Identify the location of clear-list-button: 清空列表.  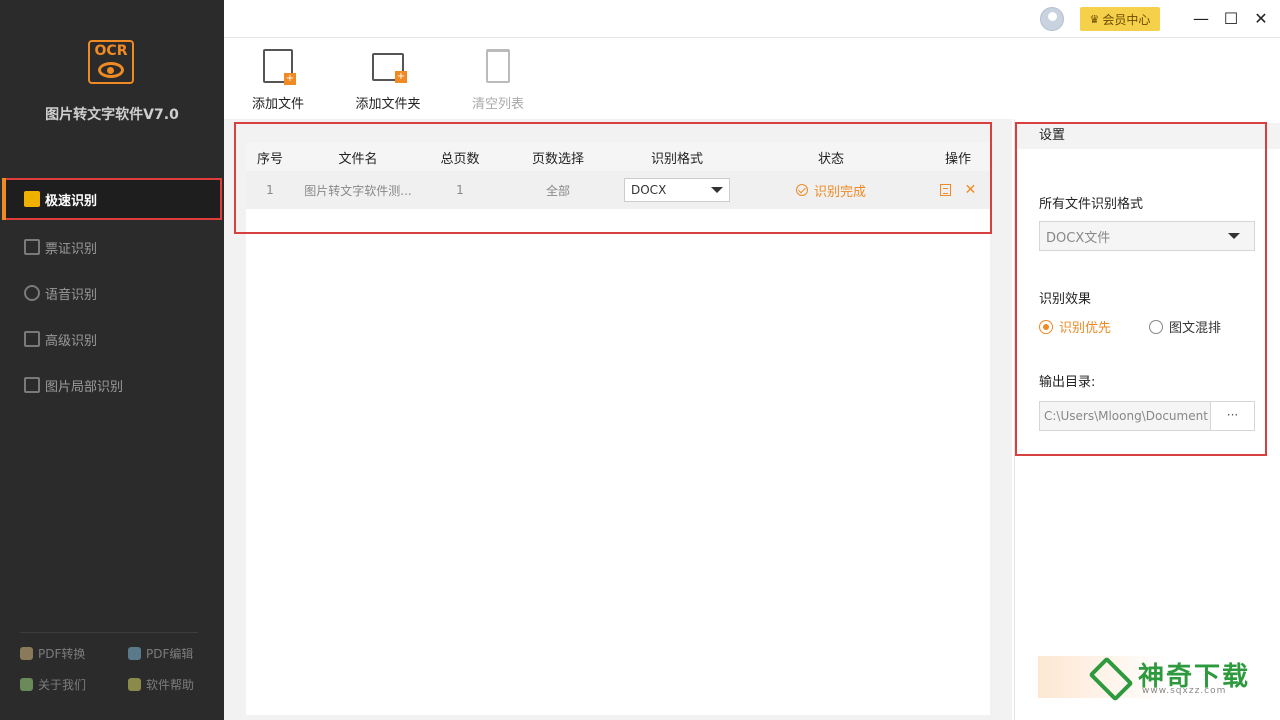
(498, 80).